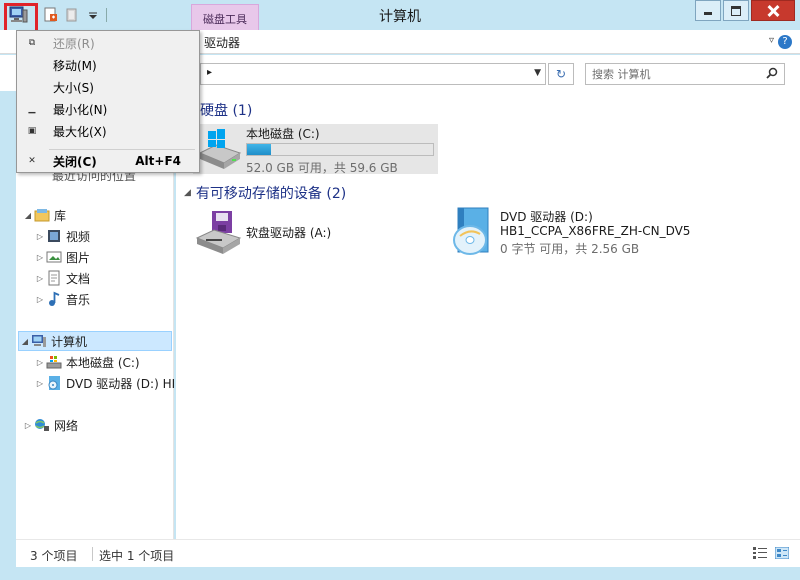 Image resolution: width=800 pixels, height=580 pixels. Describe the element at coordinates (80, 131) in the screenshot. I see `menu-item-label: 最大化(X)` at that location.